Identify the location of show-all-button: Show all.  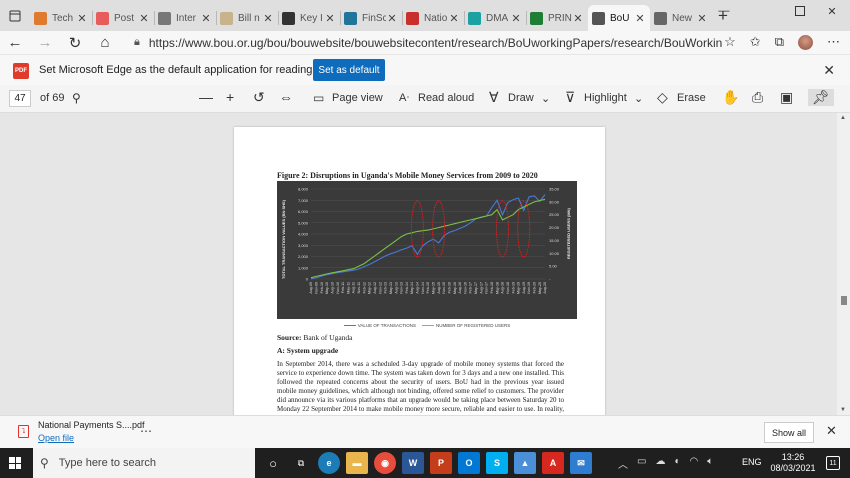
(789, 432).